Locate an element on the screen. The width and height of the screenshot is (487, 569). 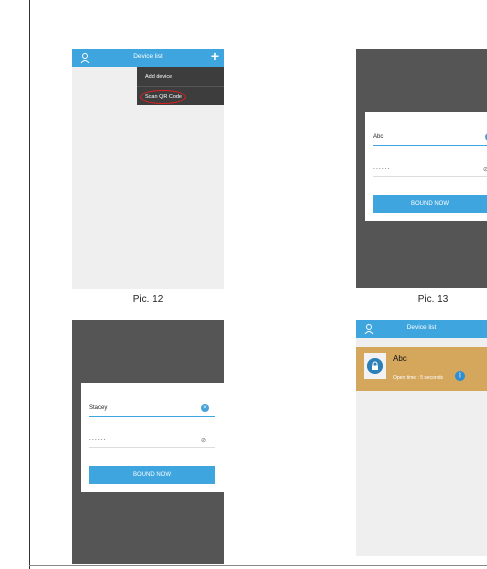
clear-icon: × is located at coordinates (205, 408).